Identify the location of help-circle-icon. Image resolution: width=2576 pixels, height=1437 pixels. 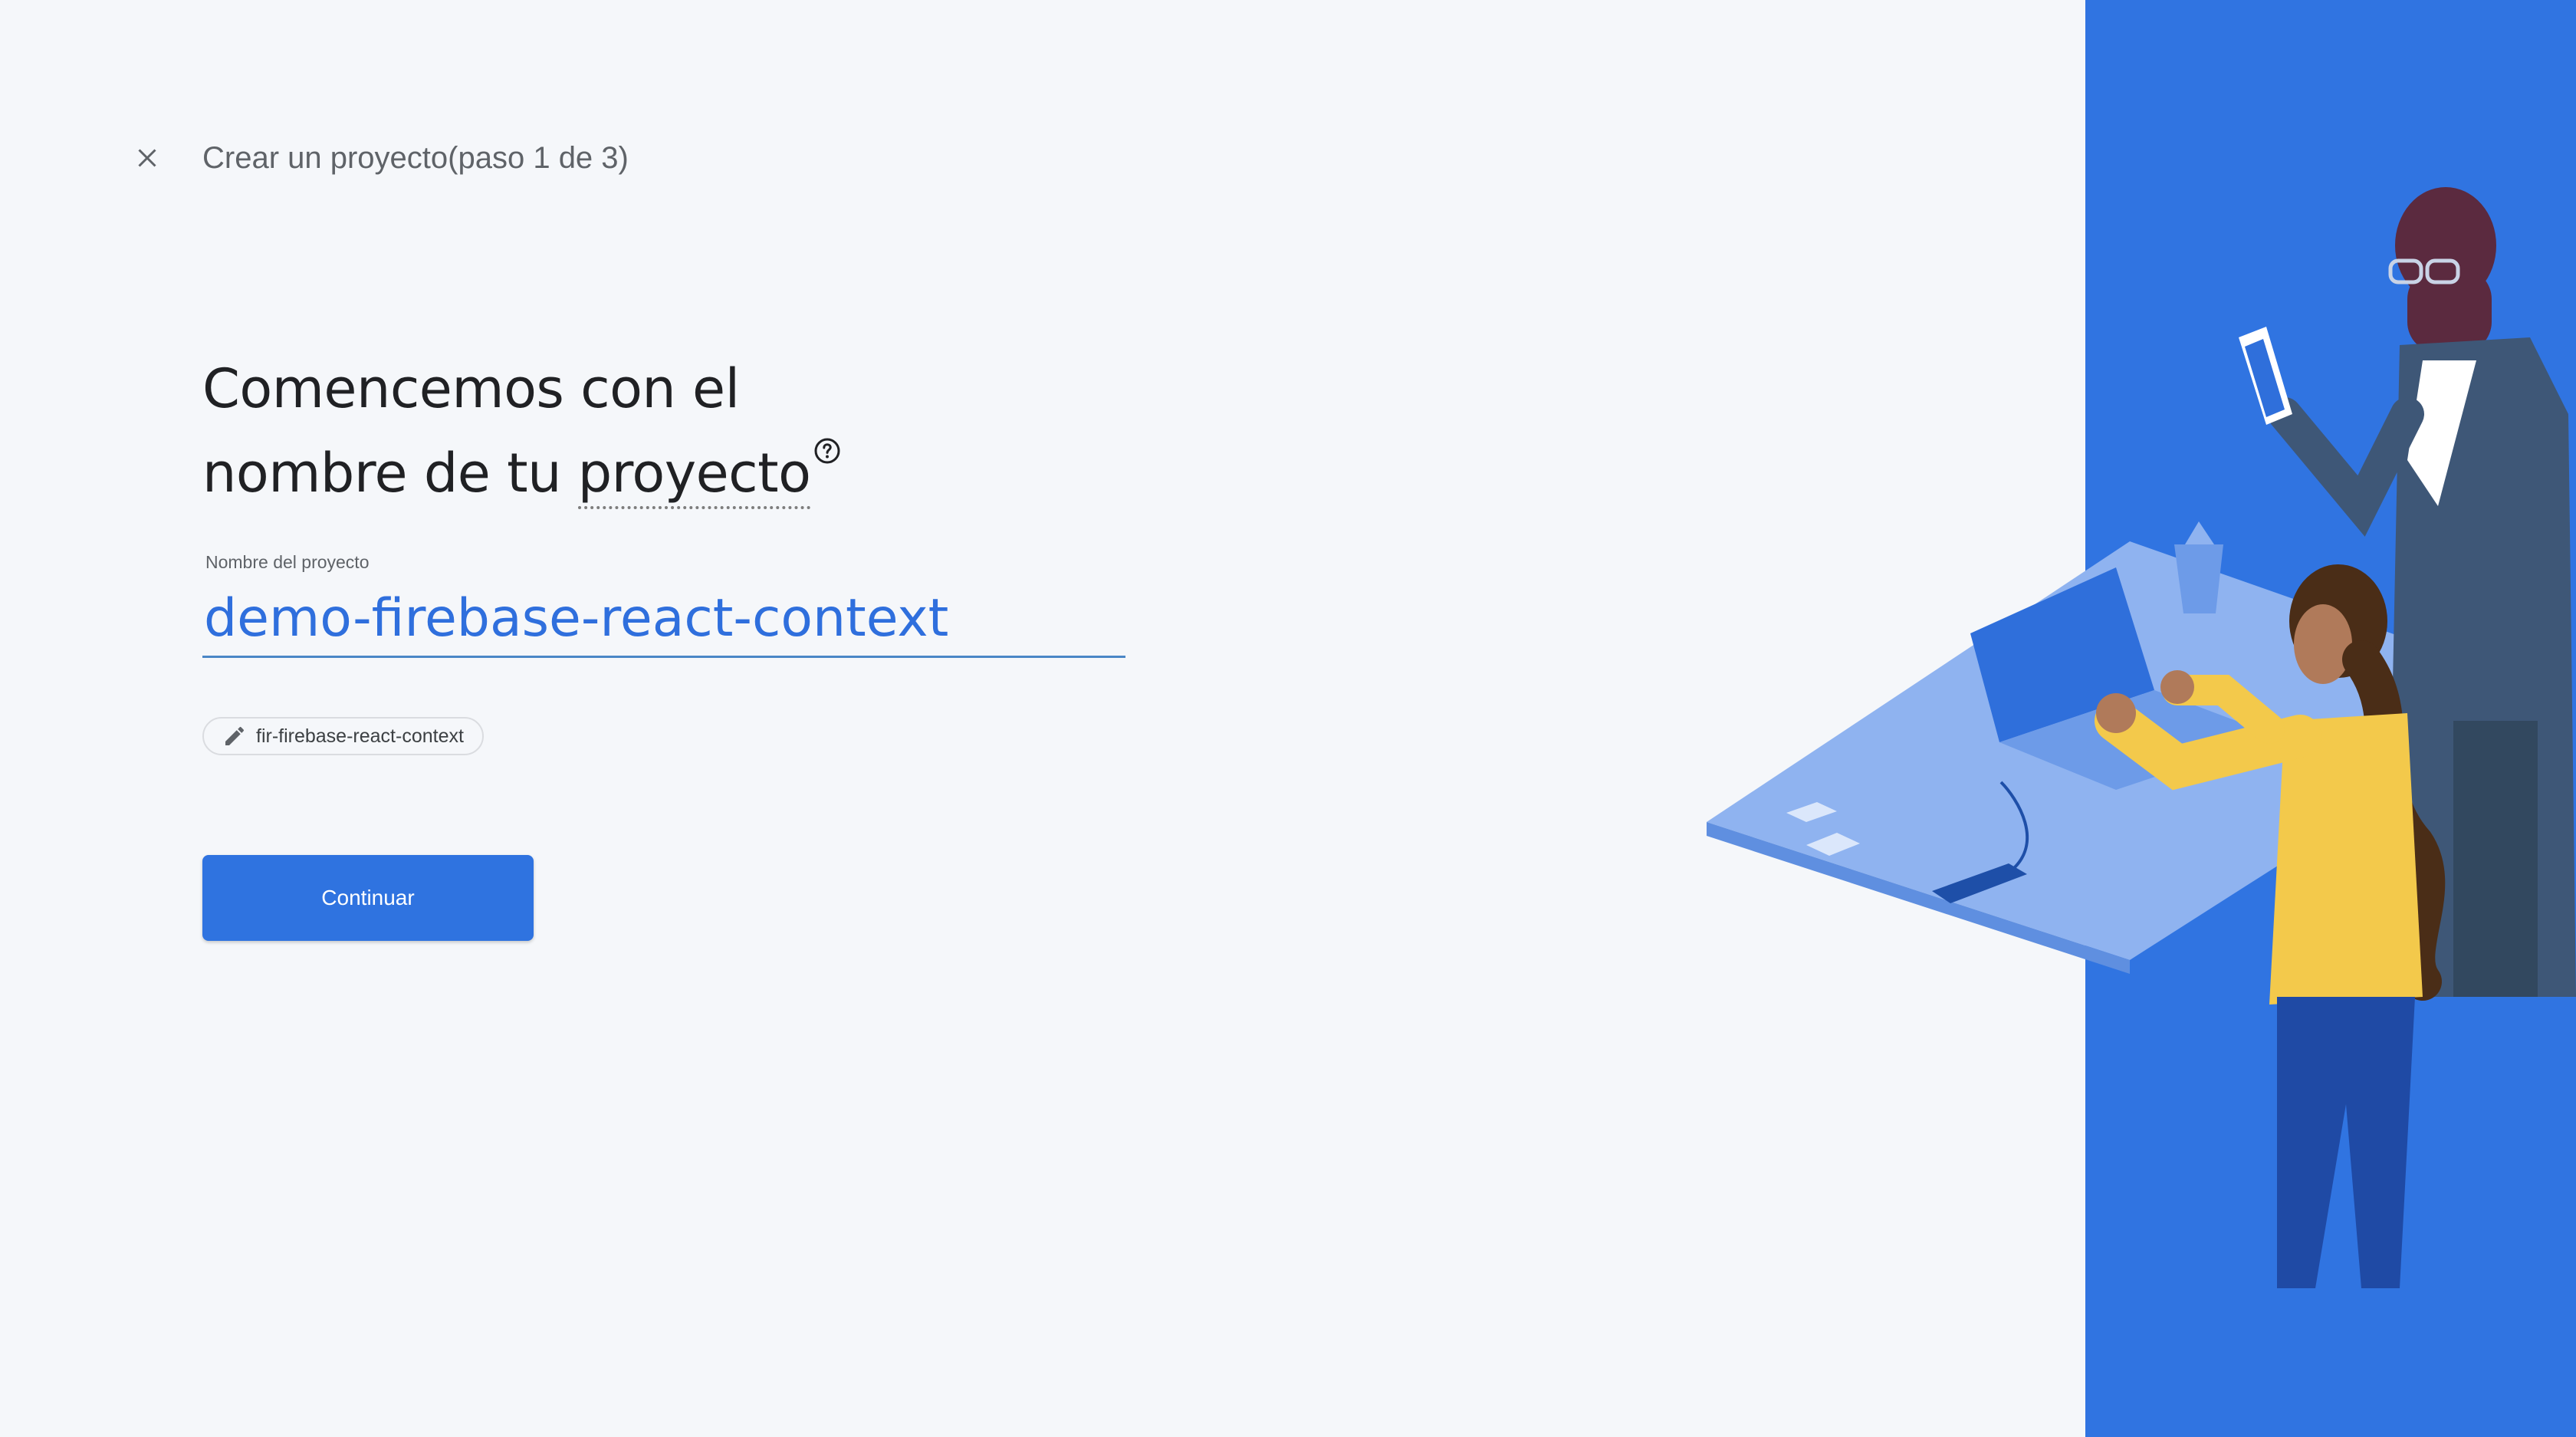
(827, 451).